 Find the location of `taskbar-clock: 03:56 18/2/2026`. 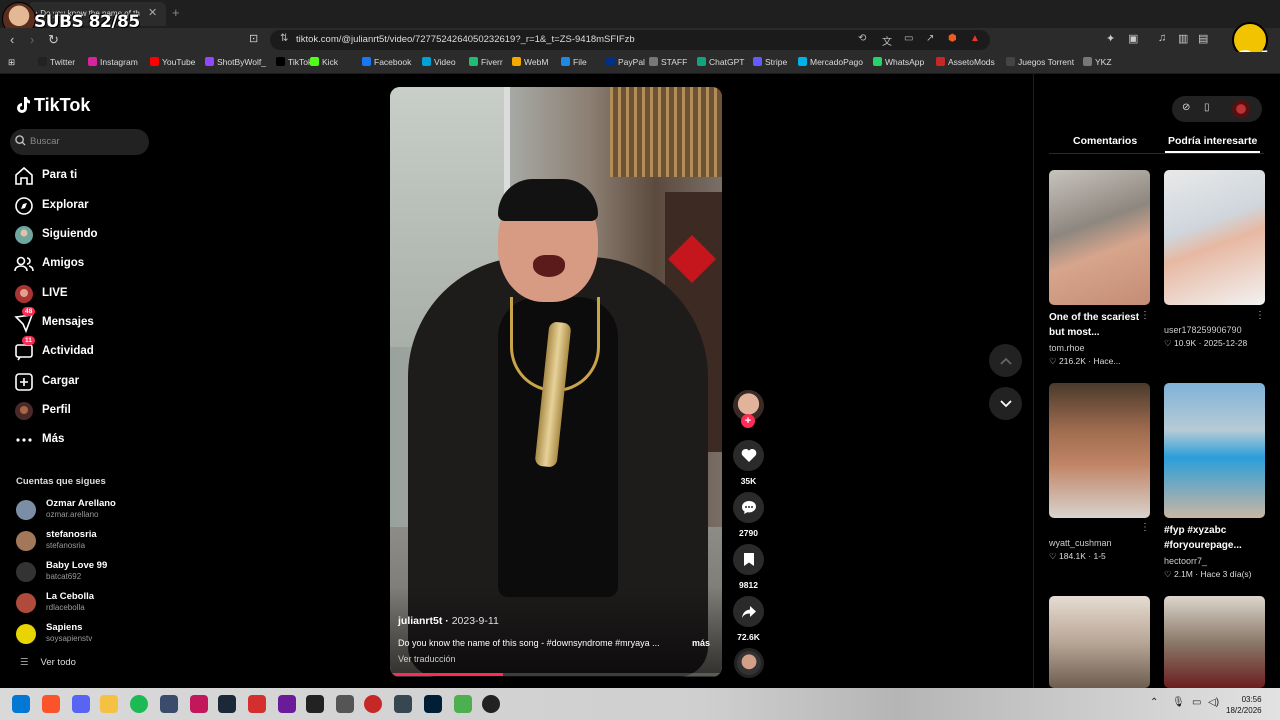

taskbar-clock: 03:56 18/2/2026 is located at coordinates (1244, 705).